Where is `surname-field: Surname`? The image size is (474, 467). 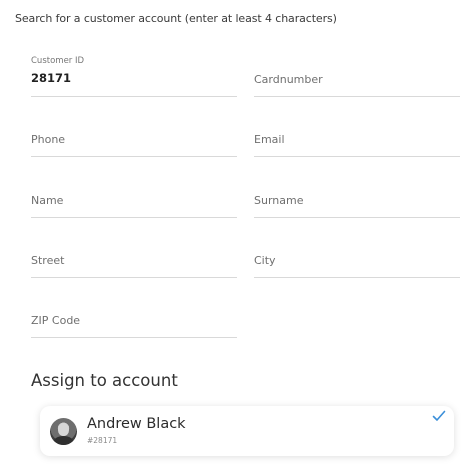 surname-field: Surname is located at coordinates (357, 197).